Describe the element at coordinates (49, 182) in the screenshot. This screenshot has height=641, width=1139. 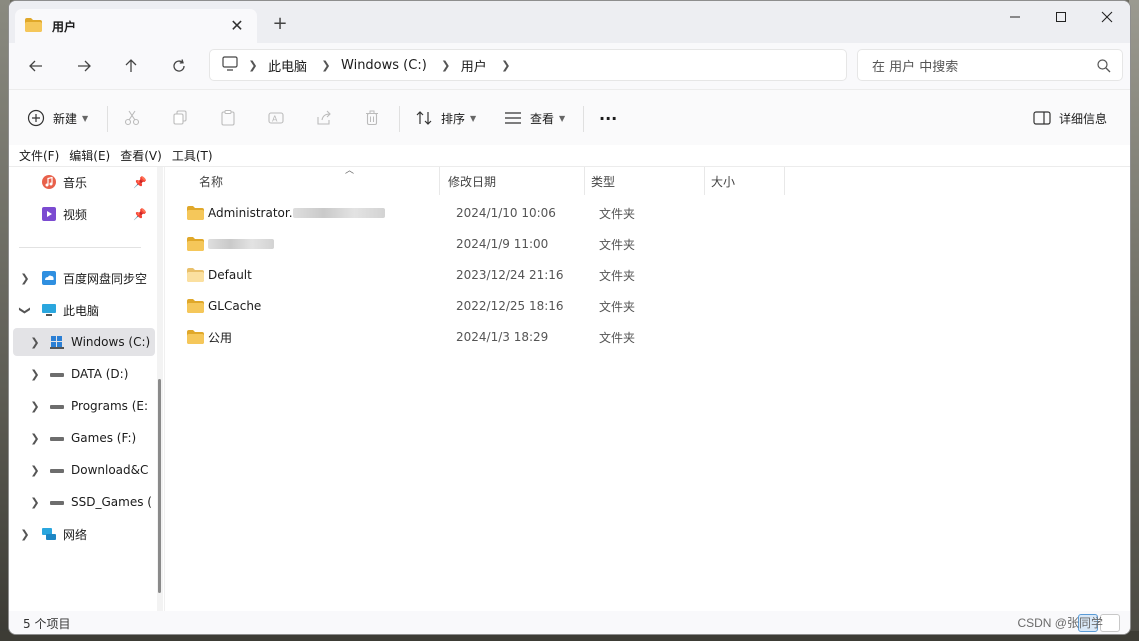
I see `music-icon` at that location.